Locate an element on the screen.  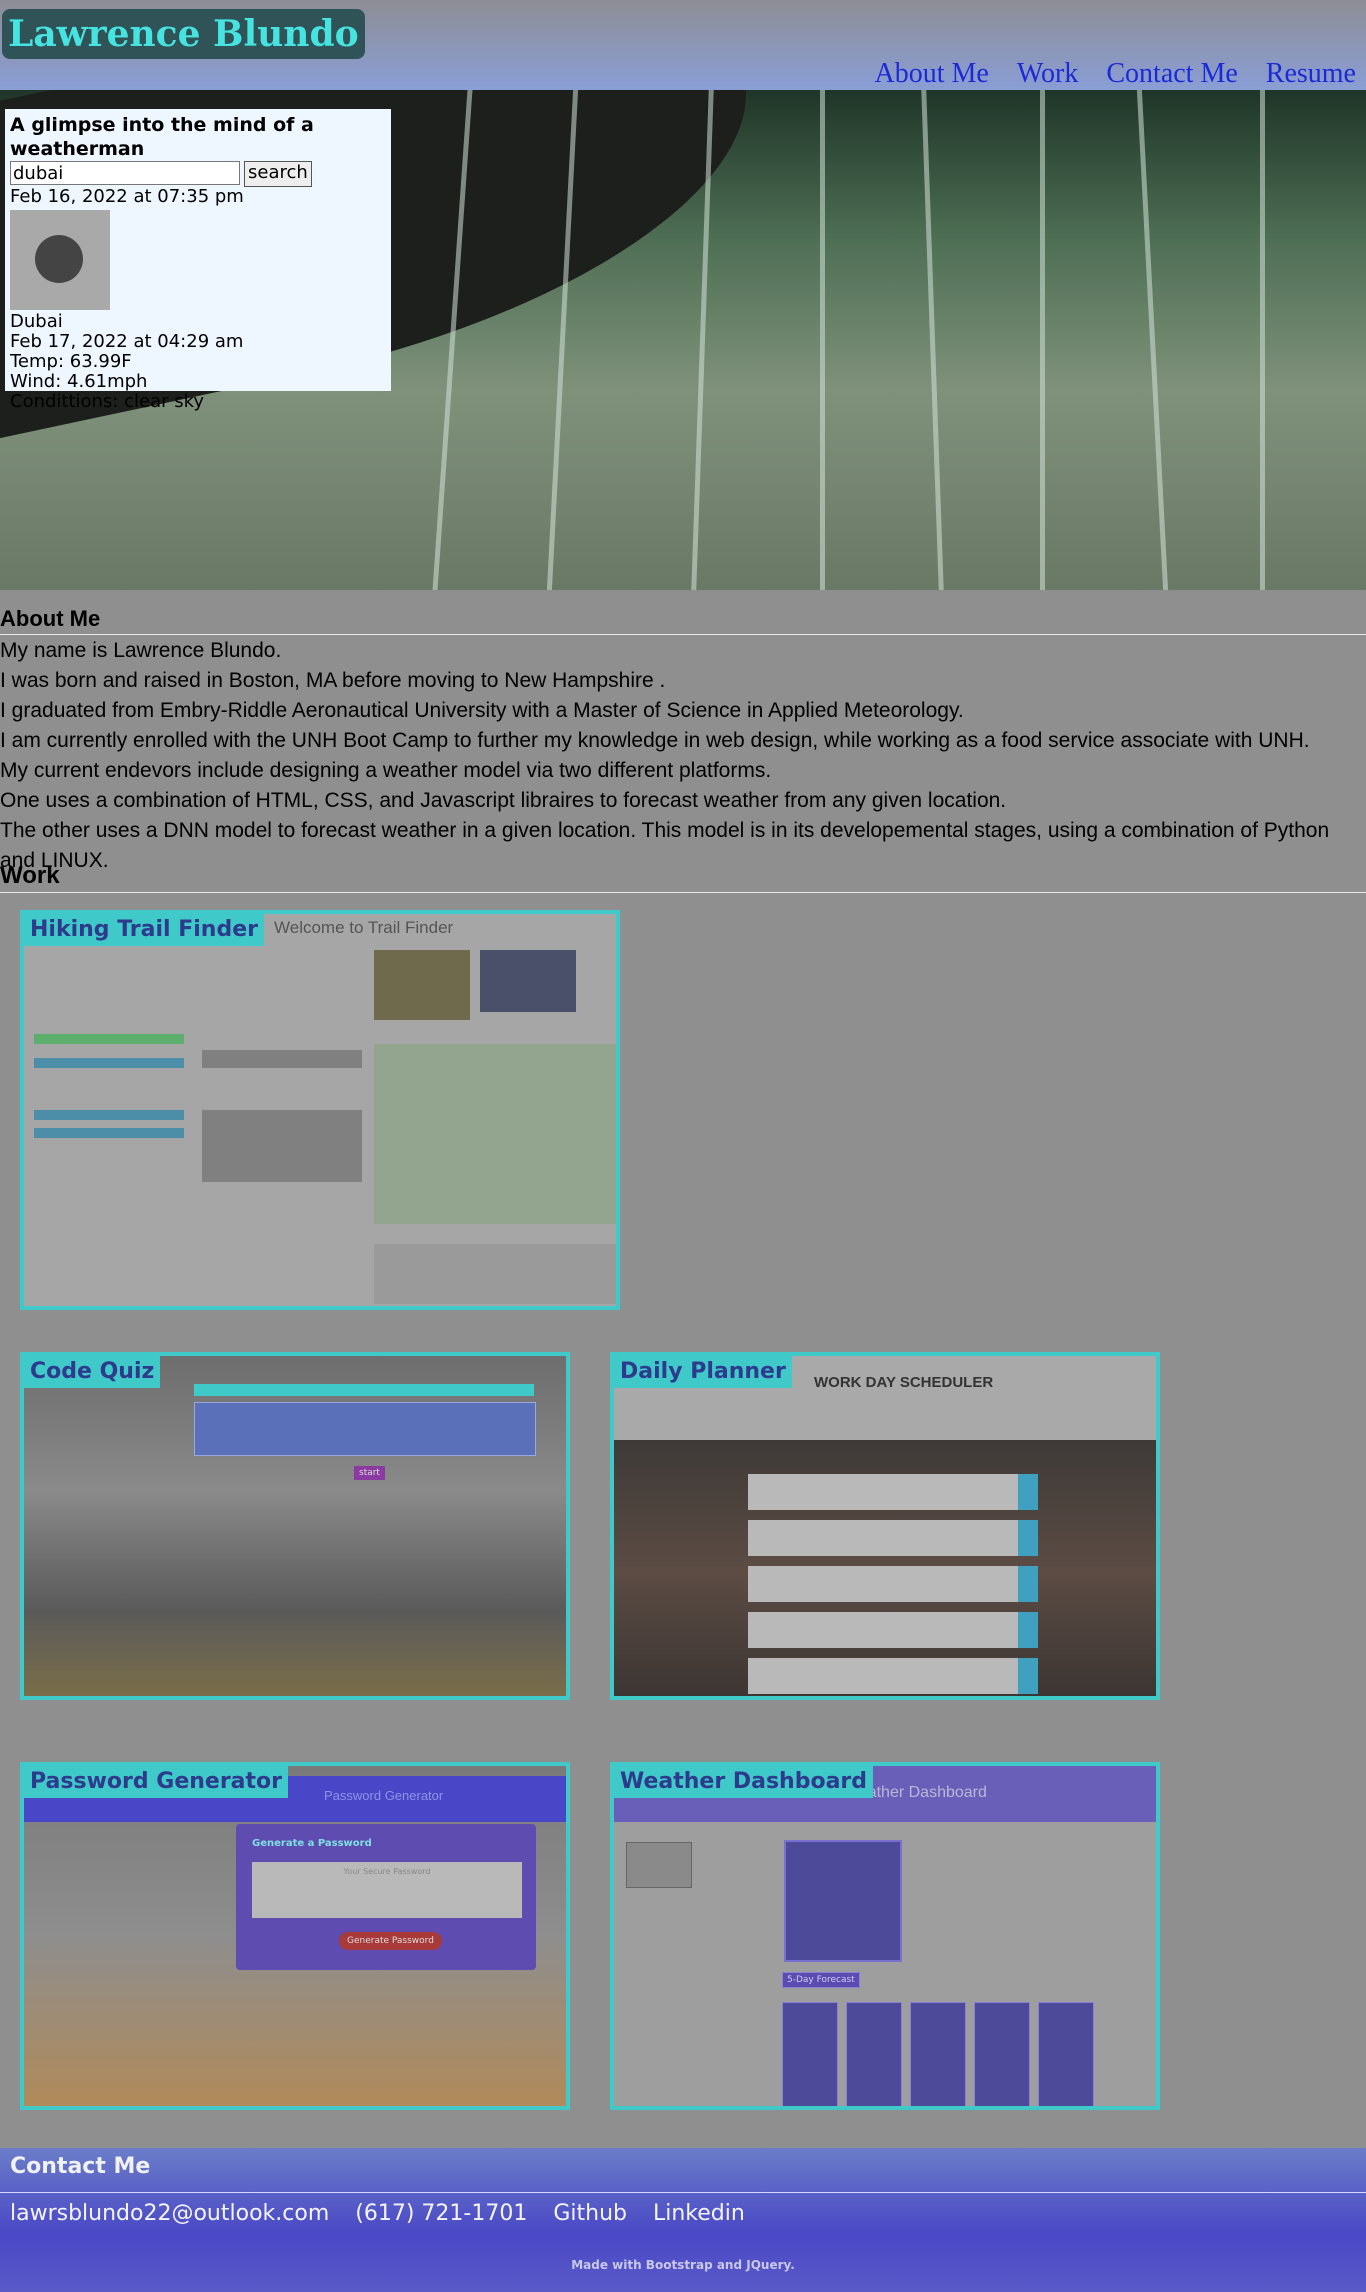
project-title: Daily Planner is located at coordinates (703, 1372).